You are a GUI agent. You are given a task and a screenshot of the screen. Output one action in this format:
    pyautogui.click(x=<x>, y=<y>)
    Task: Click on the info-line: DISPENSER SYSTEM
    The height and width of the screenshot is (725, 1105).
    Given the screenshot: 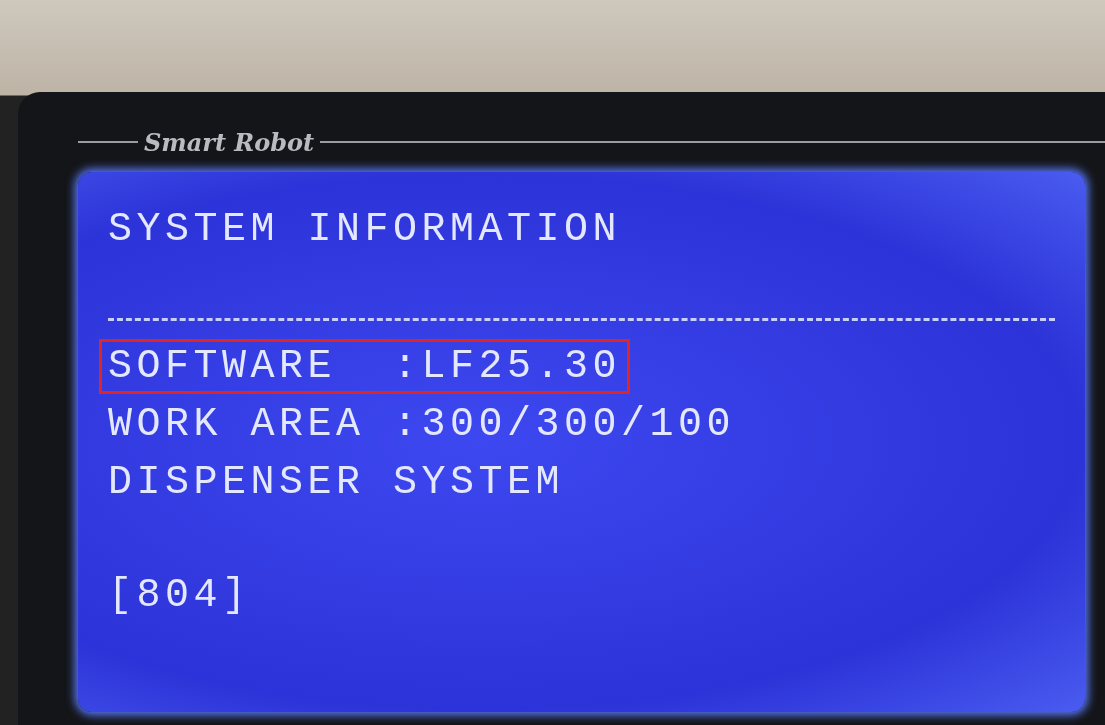 What is the action you would take?
    pyautogui.click(x=336, y=482)
    